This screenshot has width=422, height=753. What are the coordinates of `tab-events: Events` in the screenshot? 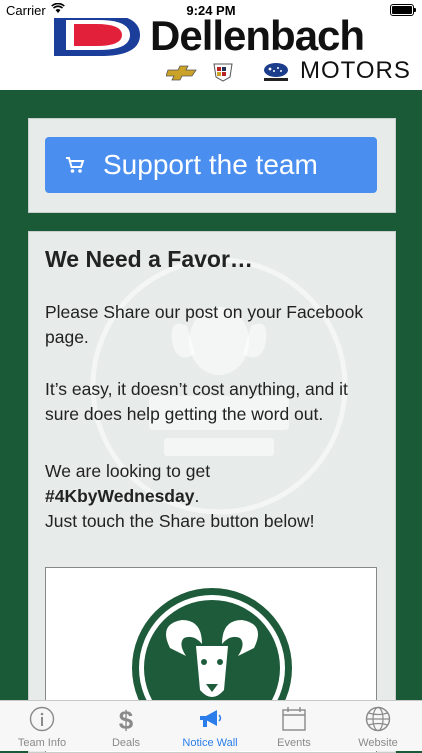 It's located at (294, 726).